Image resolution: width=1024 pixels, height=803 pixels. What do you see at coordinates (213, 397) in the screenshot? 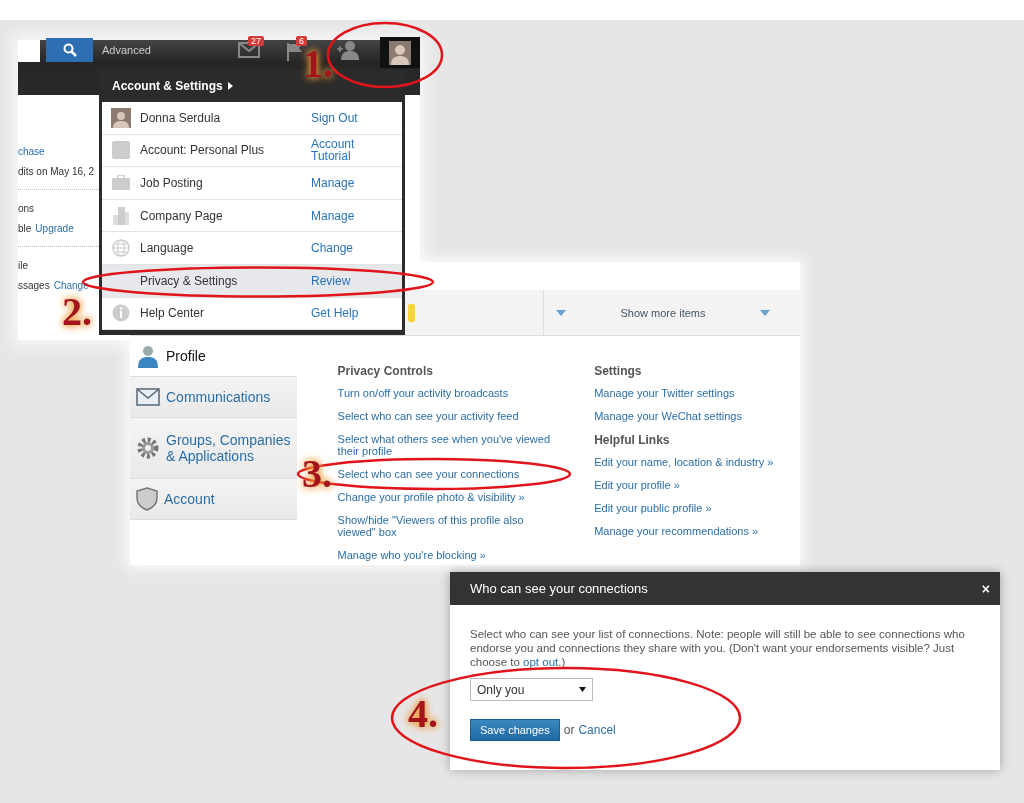
I see `settings-nav-item: Communications` at bounding box center [213, 397].